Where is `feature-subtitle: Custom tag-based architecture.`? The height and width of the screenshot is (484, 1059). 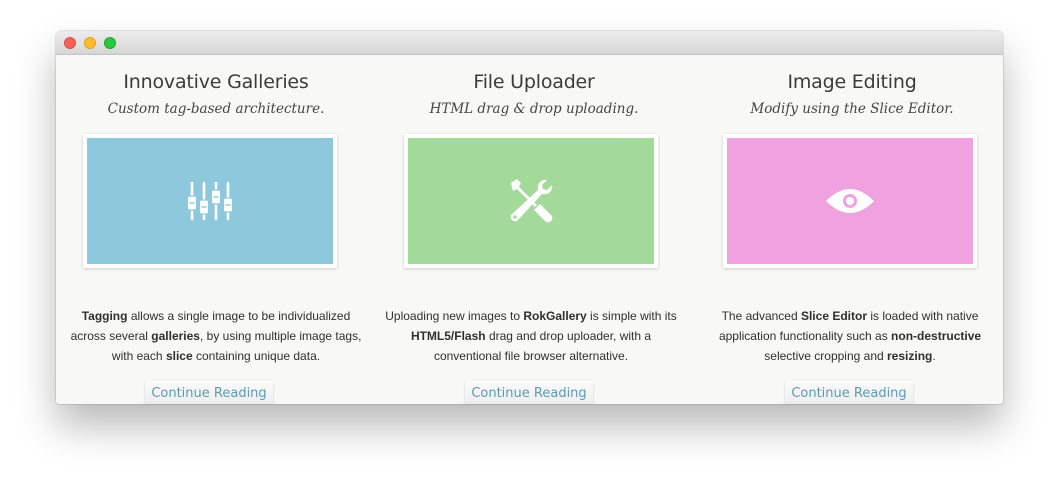
feature-subtitle: Custom tag-based architecture. is located at coordinates (216, 109).